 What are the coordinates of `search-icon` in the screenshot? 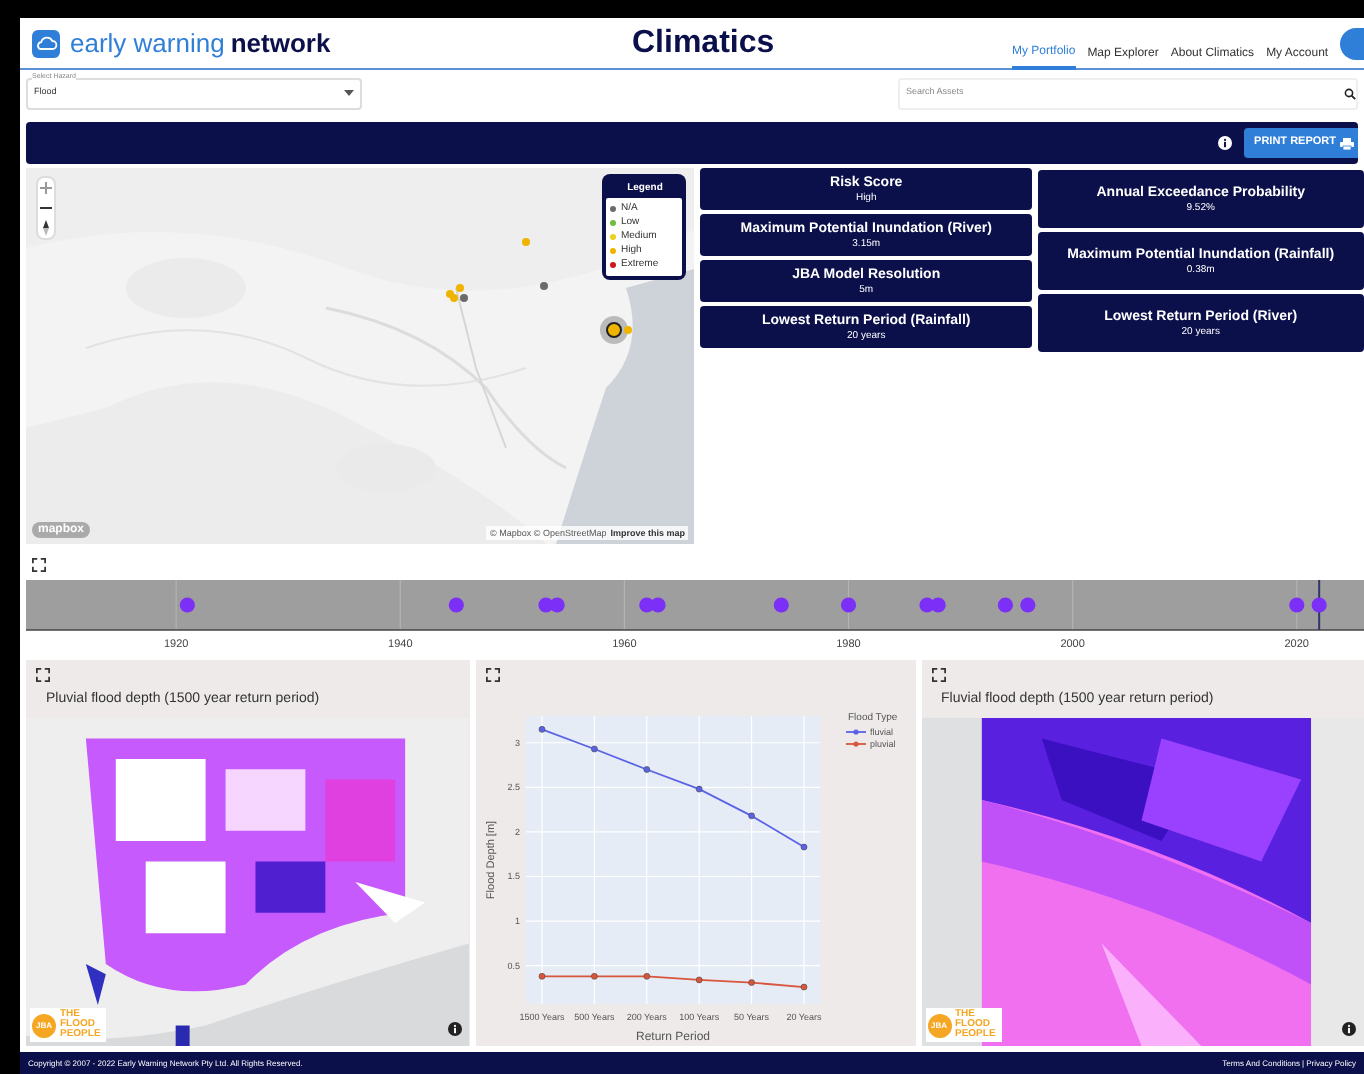 It's located at (1350, 93).